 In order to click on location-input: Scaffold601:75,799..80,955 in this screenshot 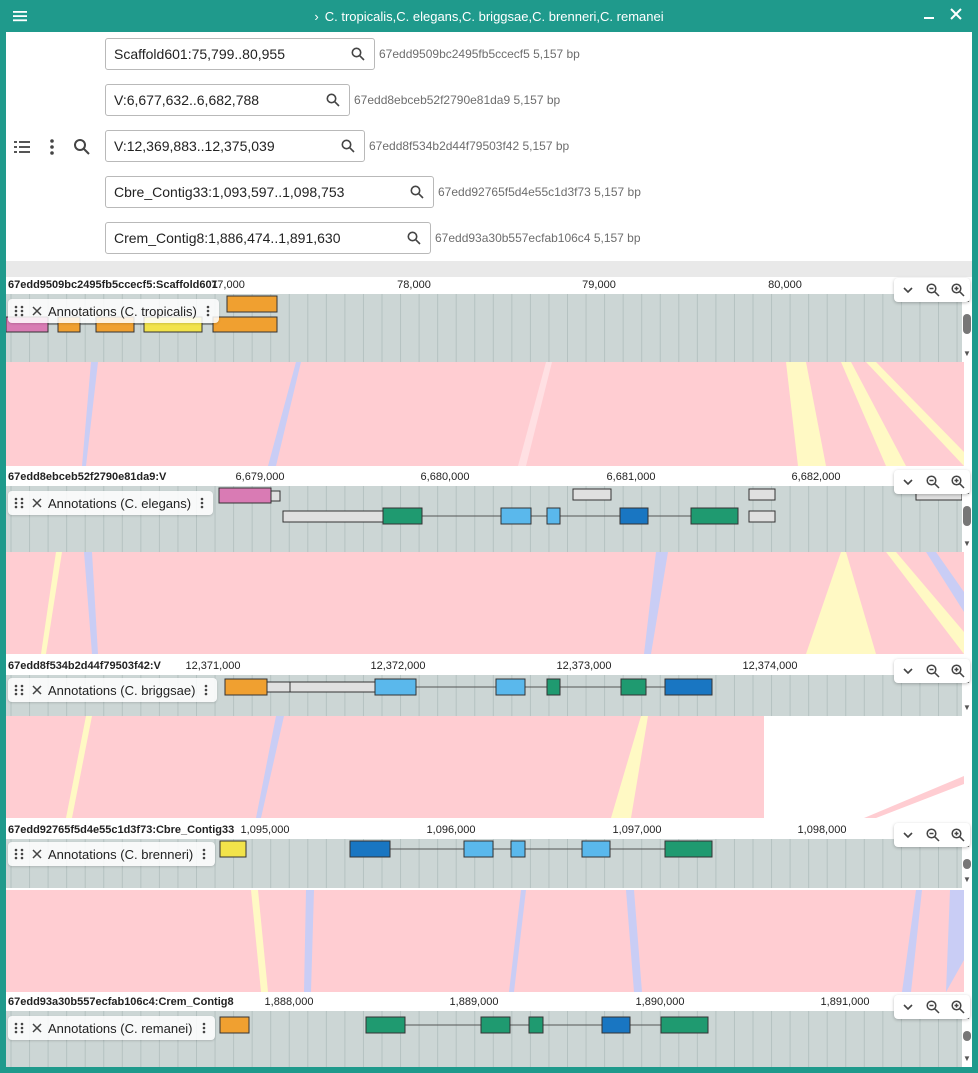, I will do `click(240, 54)`.